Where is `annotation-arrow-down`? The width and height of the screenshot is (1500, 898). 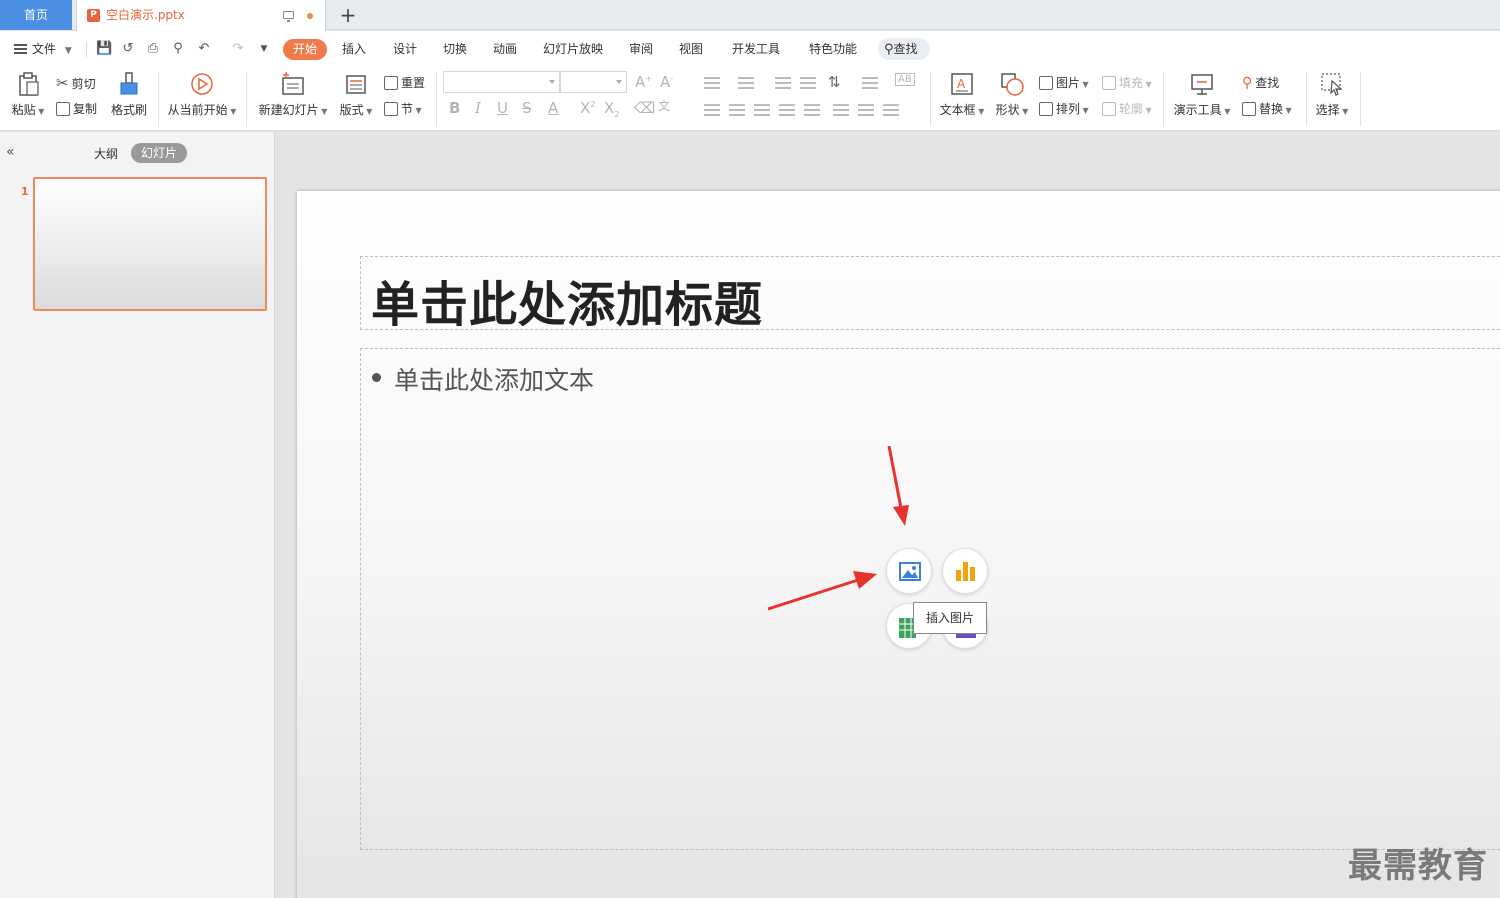
annotation-arrow-down is located at coordinates (898, 485).